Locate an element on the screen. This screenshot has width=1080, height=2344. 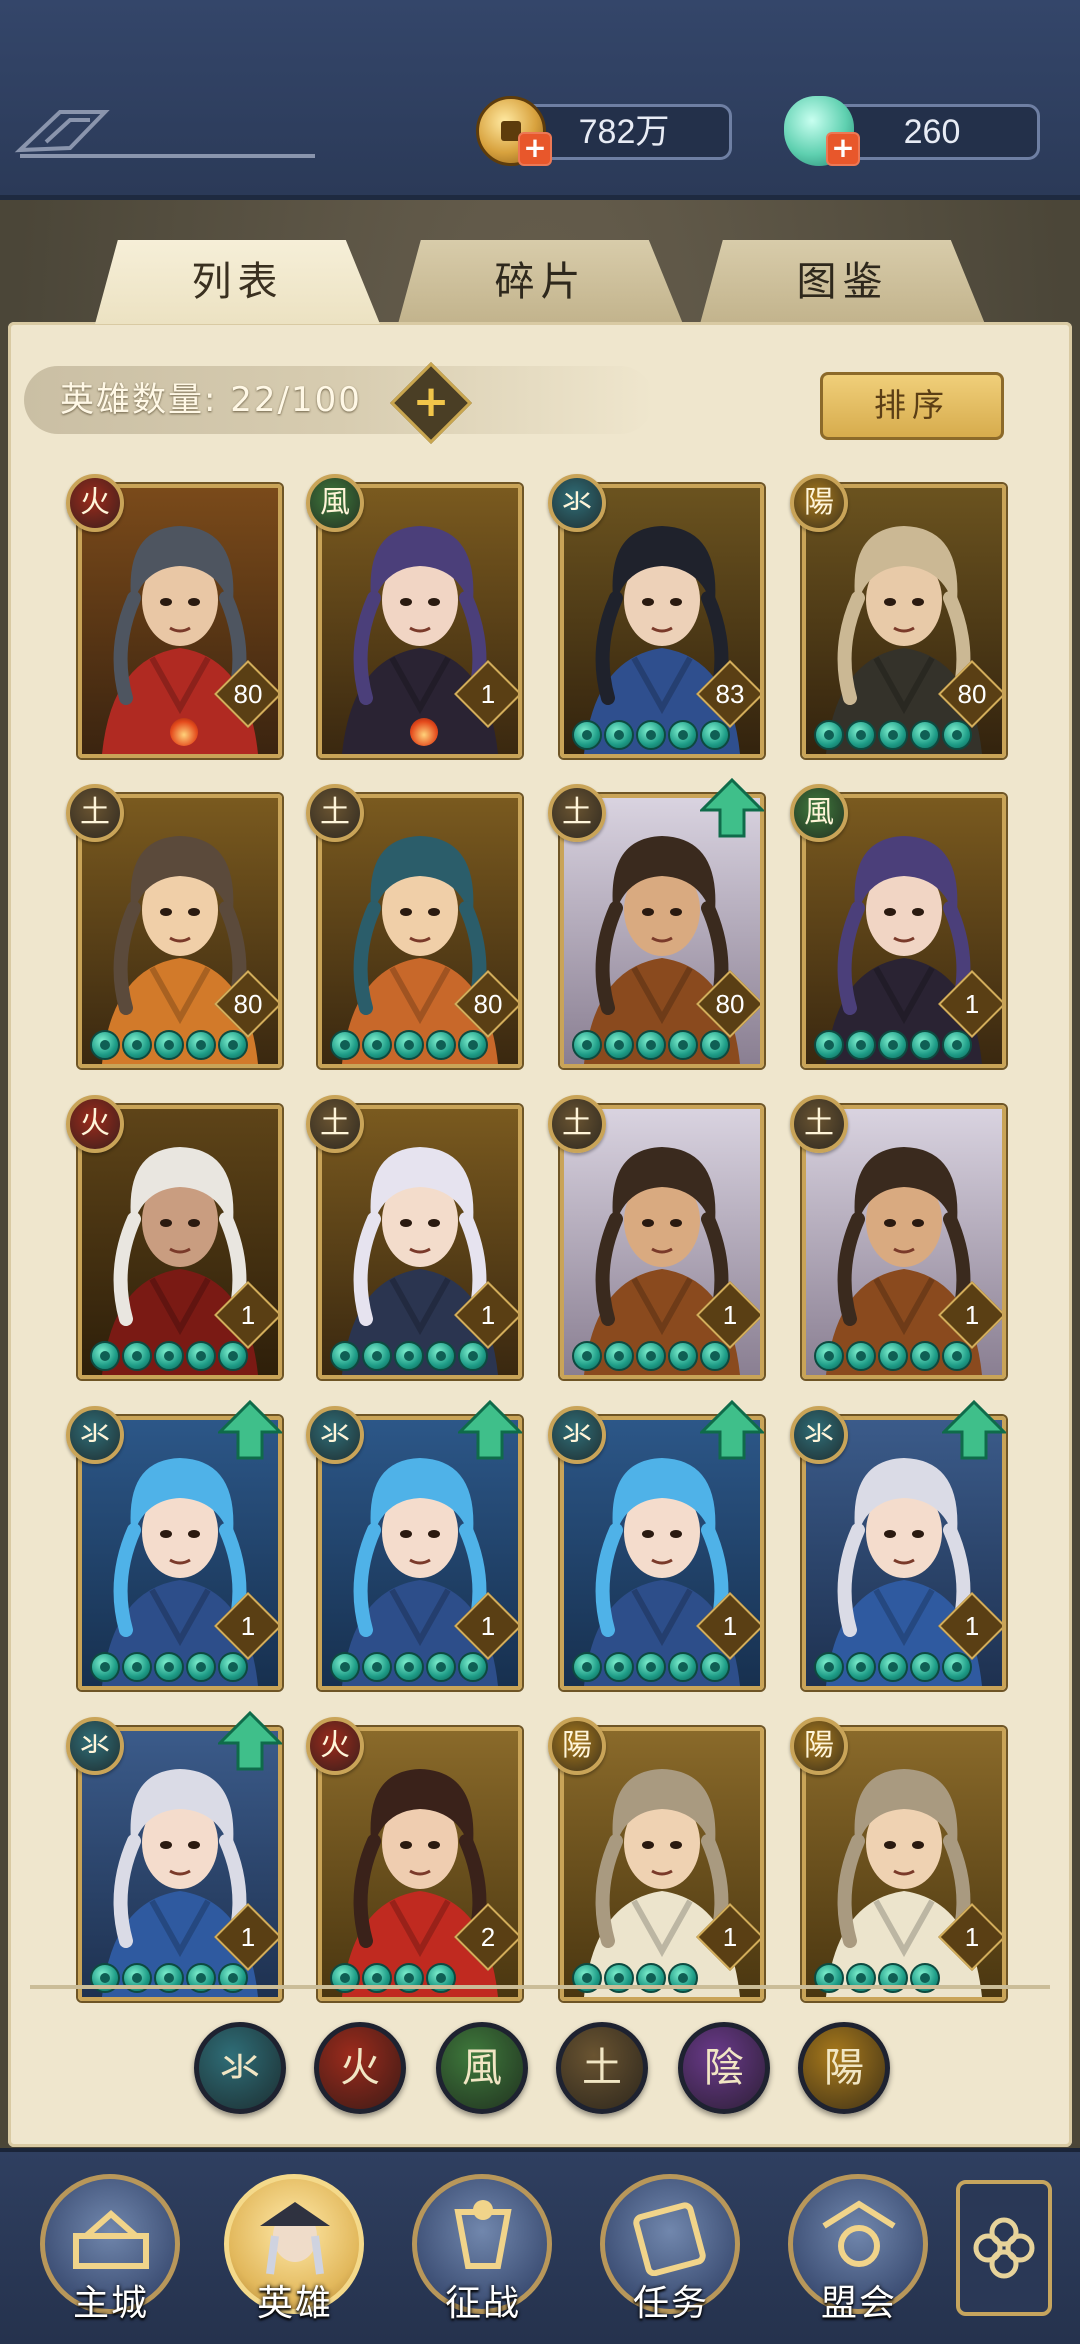
element-filter-button: 陰 is located at coordinates (724, 2068).